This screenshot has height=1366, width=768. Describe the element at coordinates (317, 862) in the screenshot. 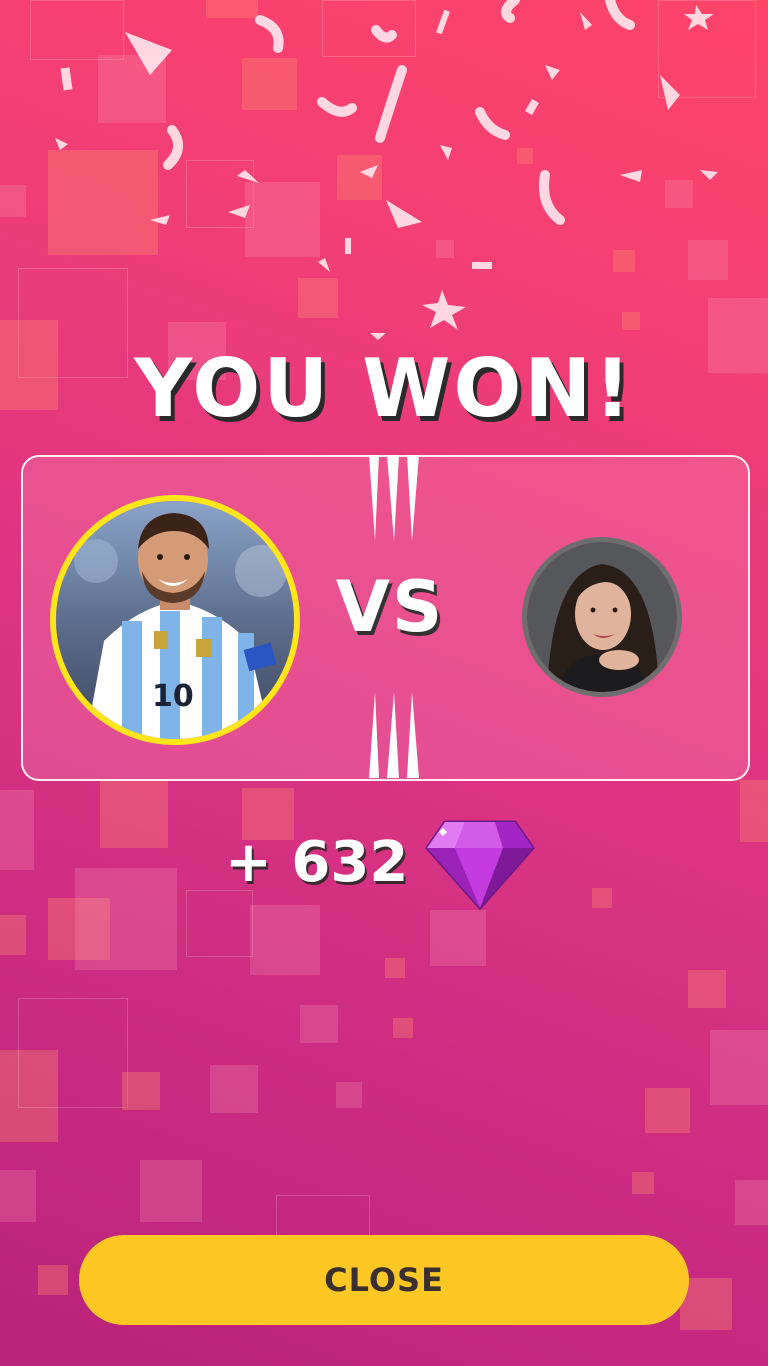

I see `reward-amount: + 632` at that location.